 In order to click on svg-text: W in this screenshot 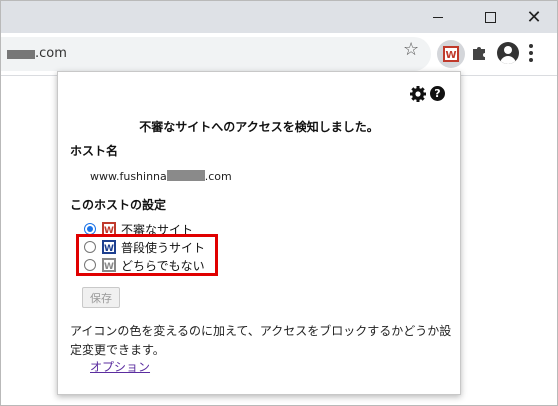, I will do `click(450, 55)`.